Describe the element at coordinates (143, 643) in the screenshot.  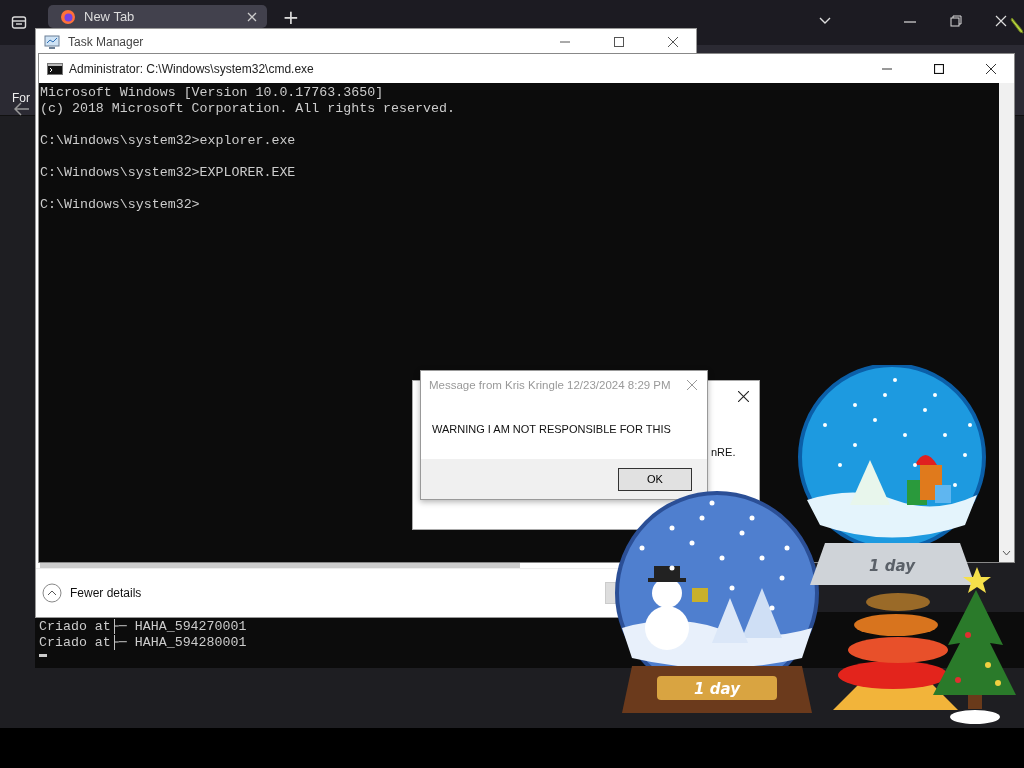
I see `console-line: Criado at├─ HAHA_594280001` at that location.